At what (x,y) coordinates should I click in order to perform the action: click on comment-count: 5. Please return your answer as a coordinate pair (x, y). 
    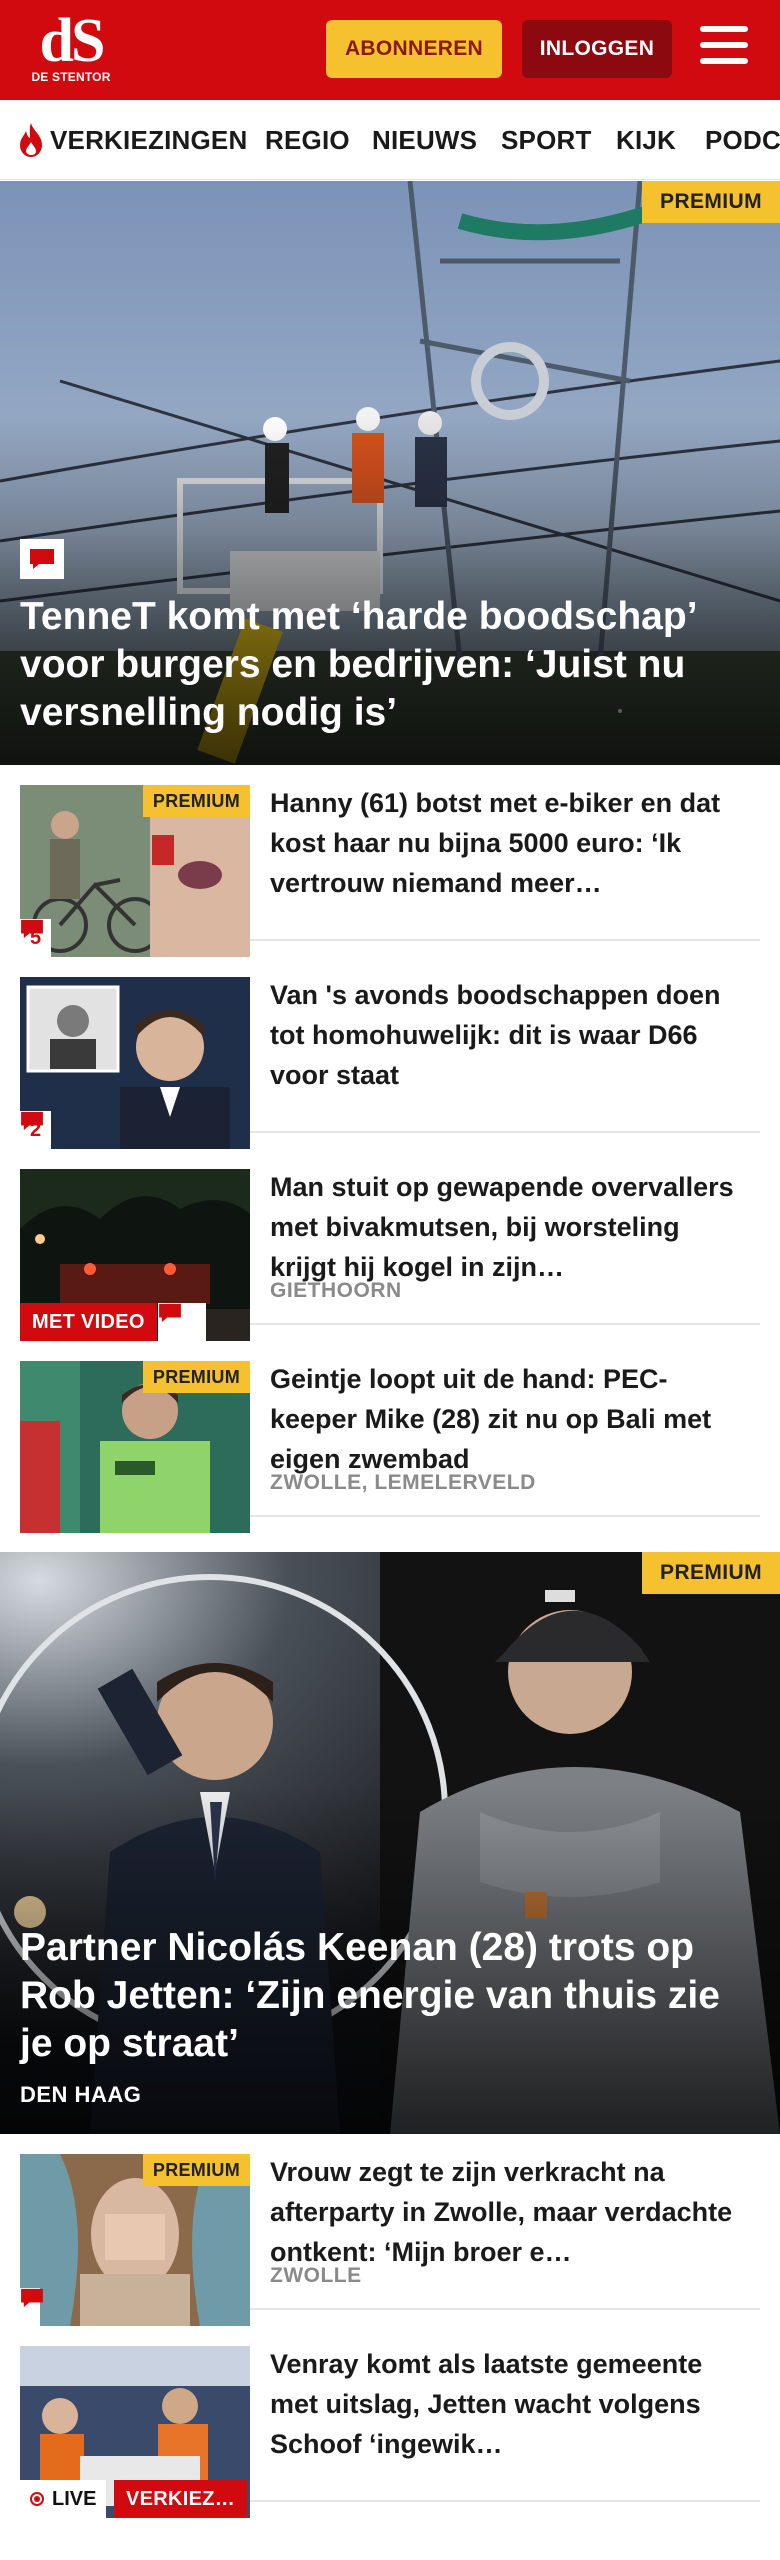
    Looking at the image, I should click on (36, 938).